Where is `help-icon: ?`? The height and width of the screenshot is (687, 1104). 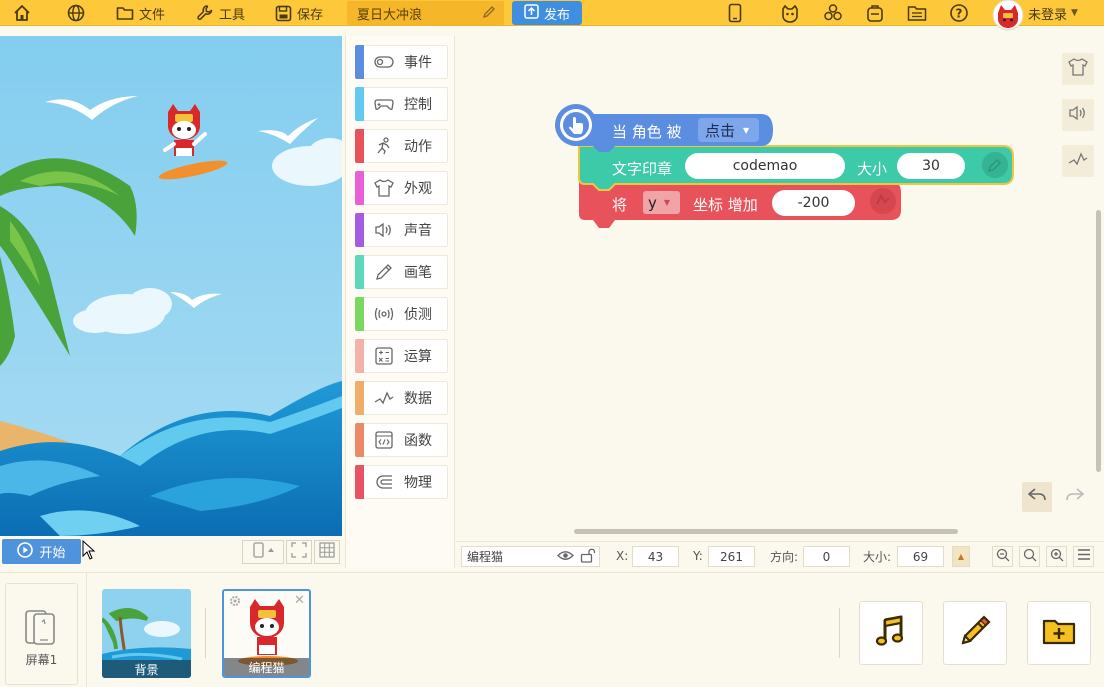
help-icon: ? is located at coordinates (959, 13).